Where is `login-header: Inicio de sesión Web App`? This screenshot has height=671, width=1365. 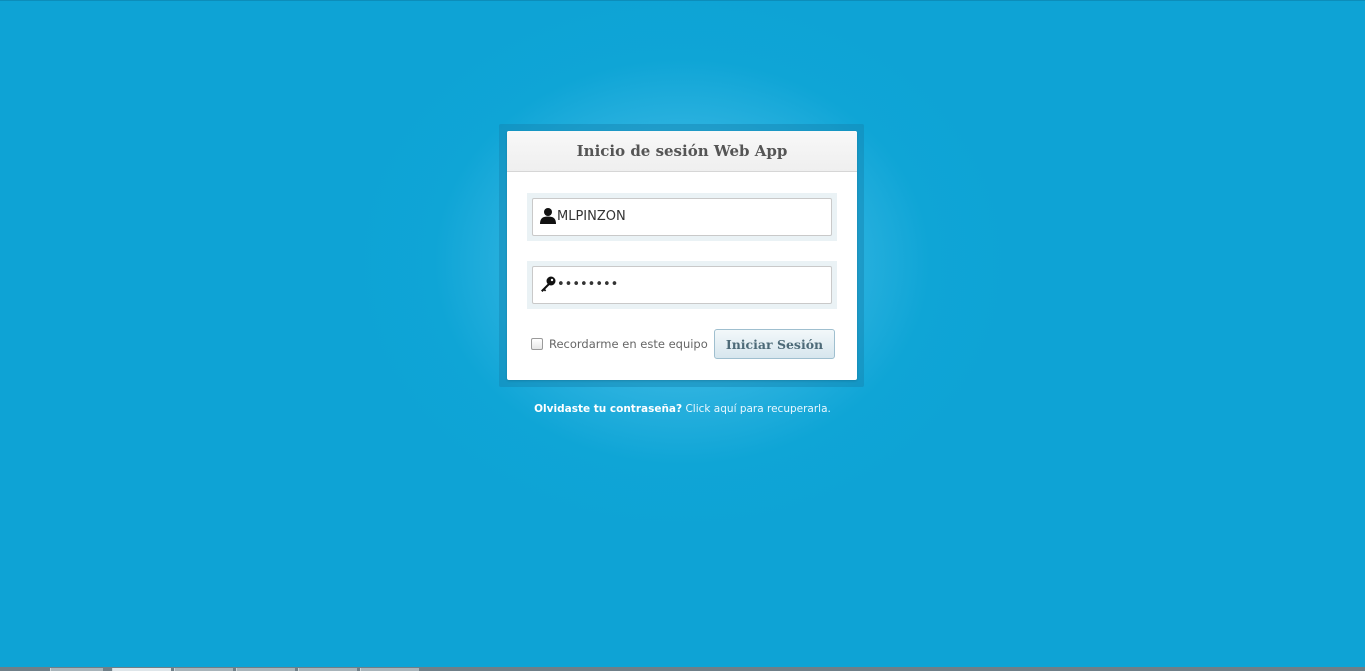
login-header: Inicio de sesión Web App is located at coordinates (682, 151).